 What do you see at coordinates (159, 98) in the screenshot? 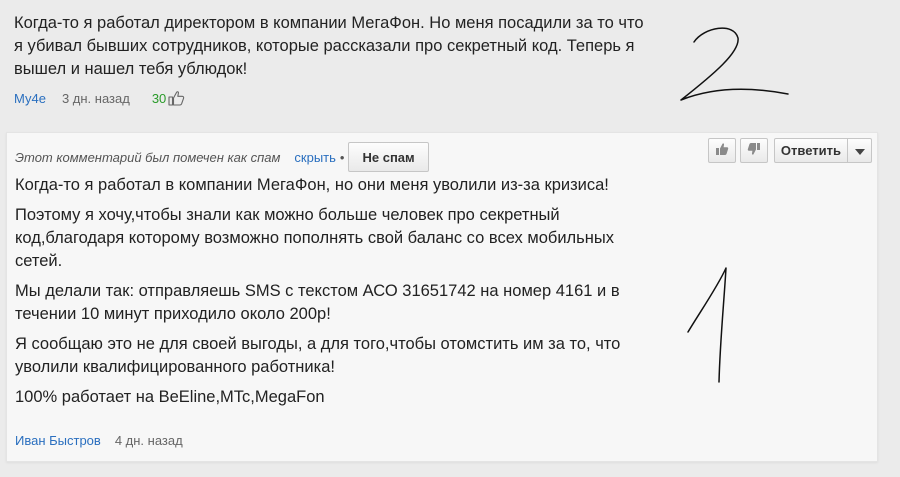
I see `likes-count: 30` at bounding box center [159, 98].